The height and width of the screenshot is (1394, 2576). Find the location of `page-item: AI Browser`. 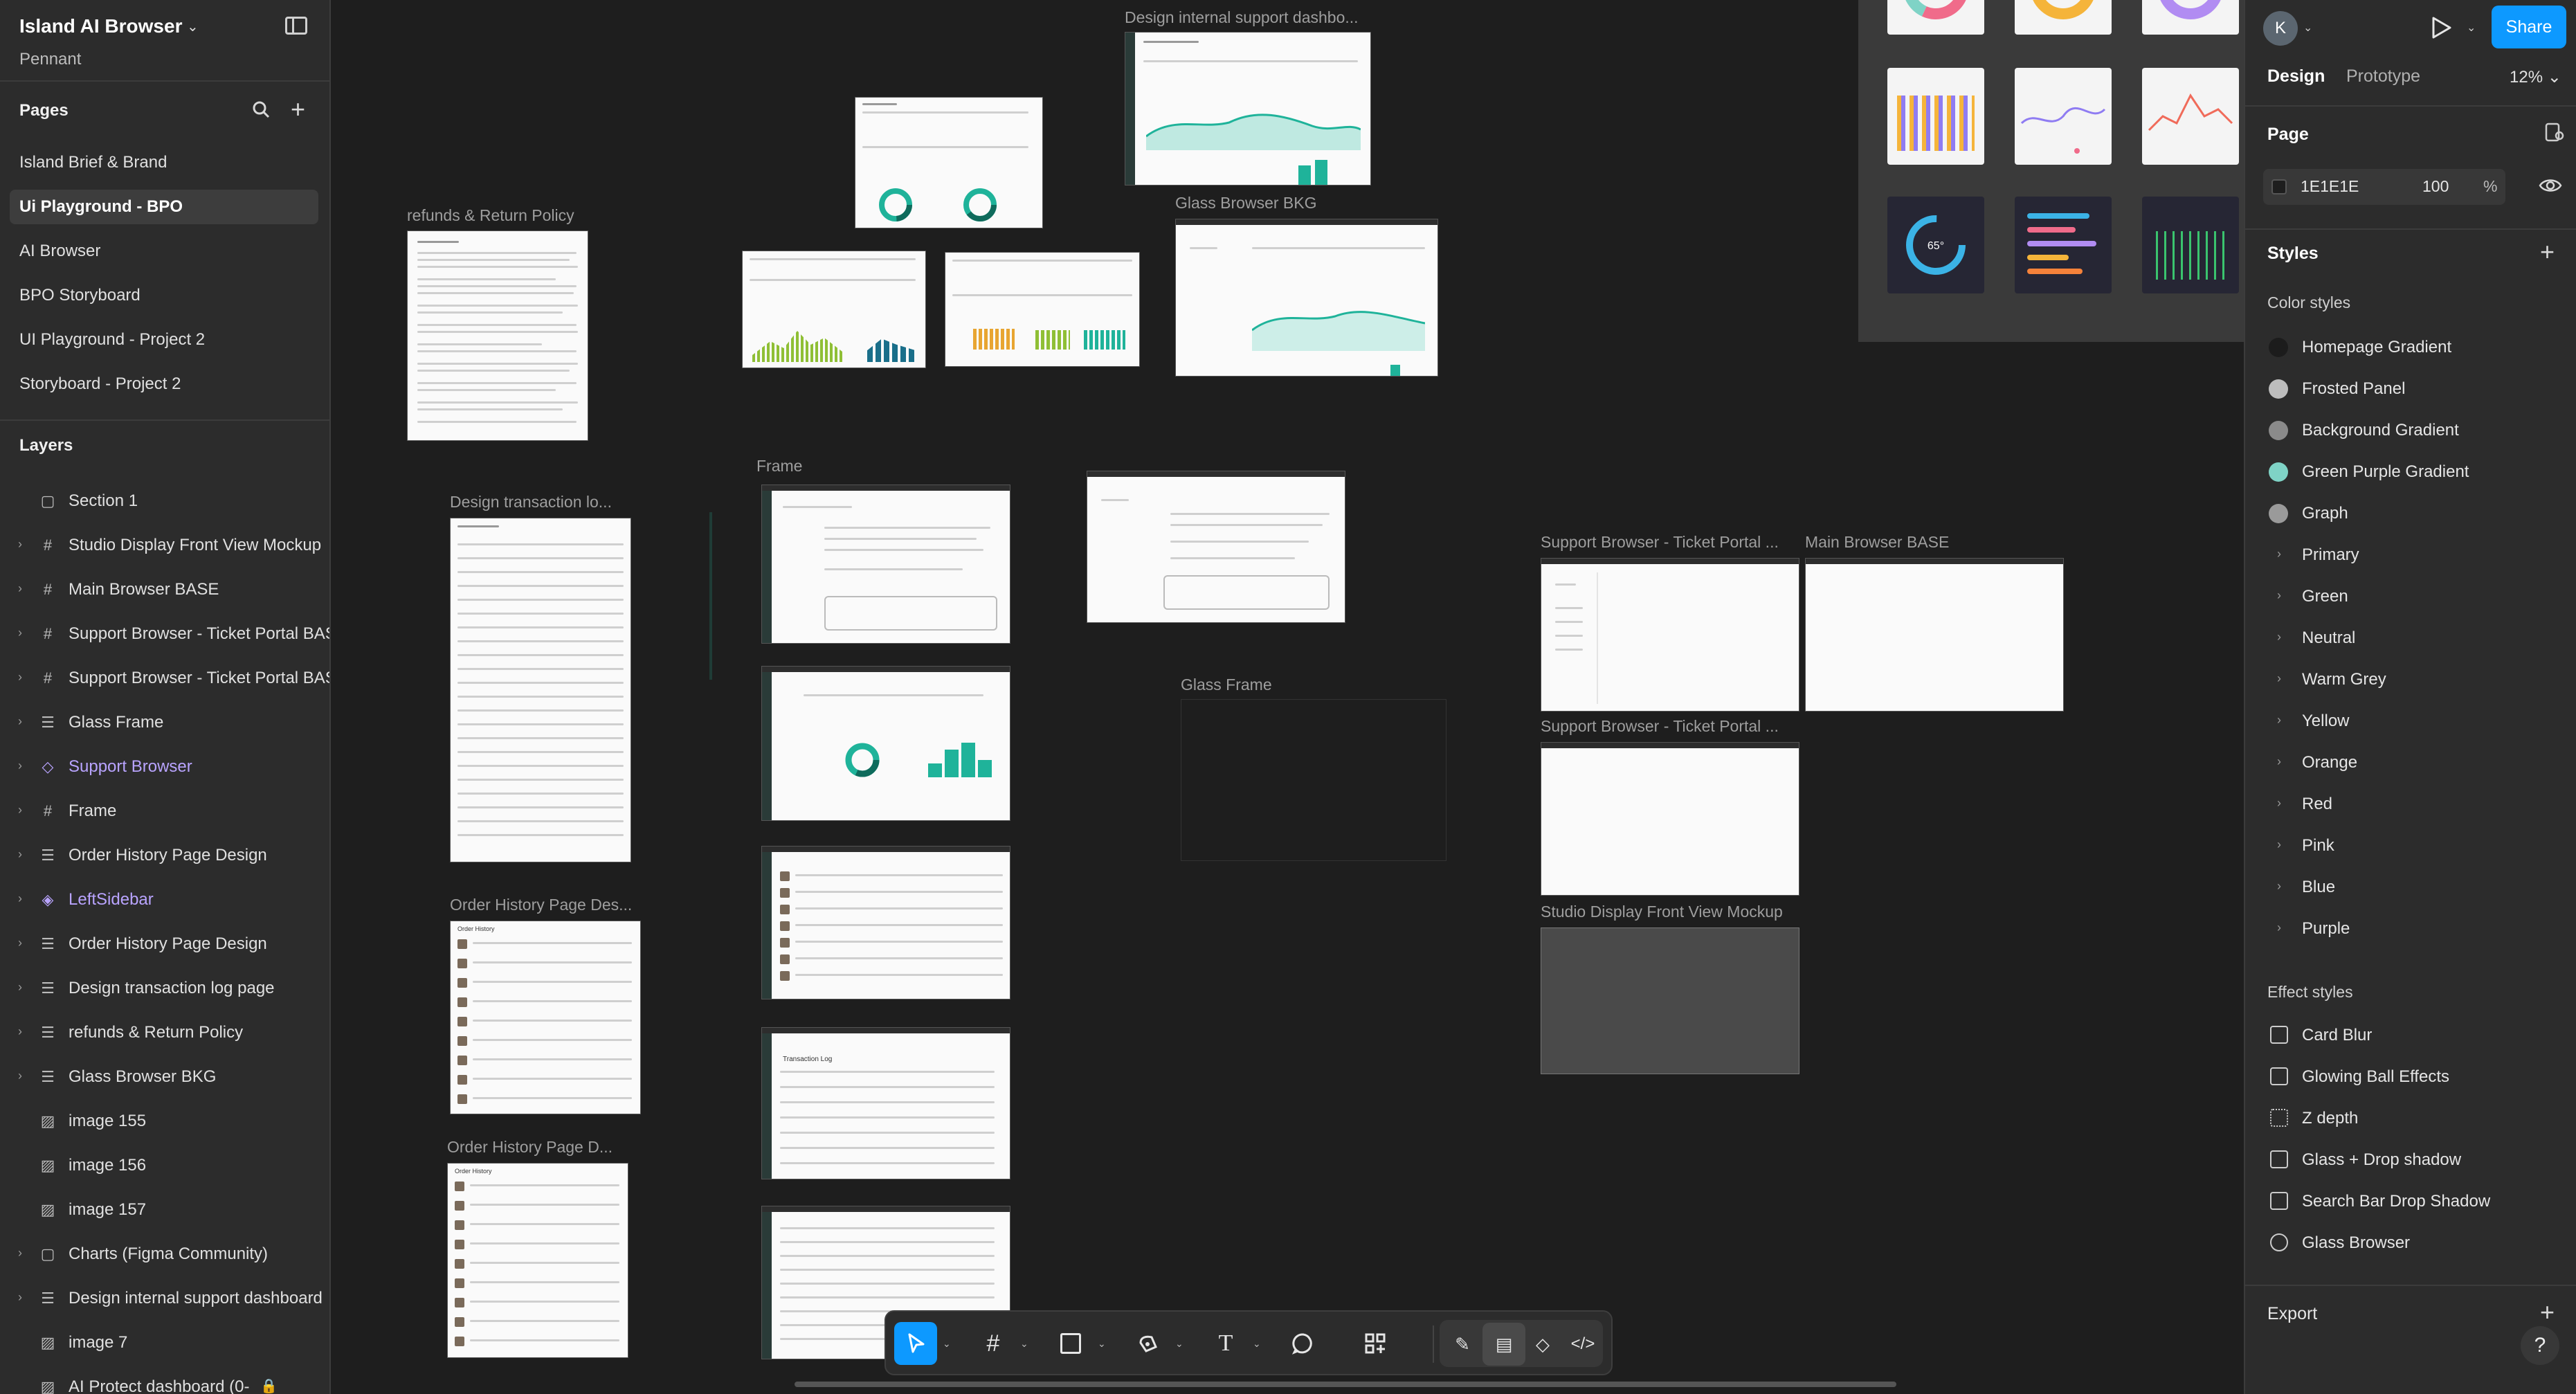

page-item: AI Browser is located at coordinates (164, 251).